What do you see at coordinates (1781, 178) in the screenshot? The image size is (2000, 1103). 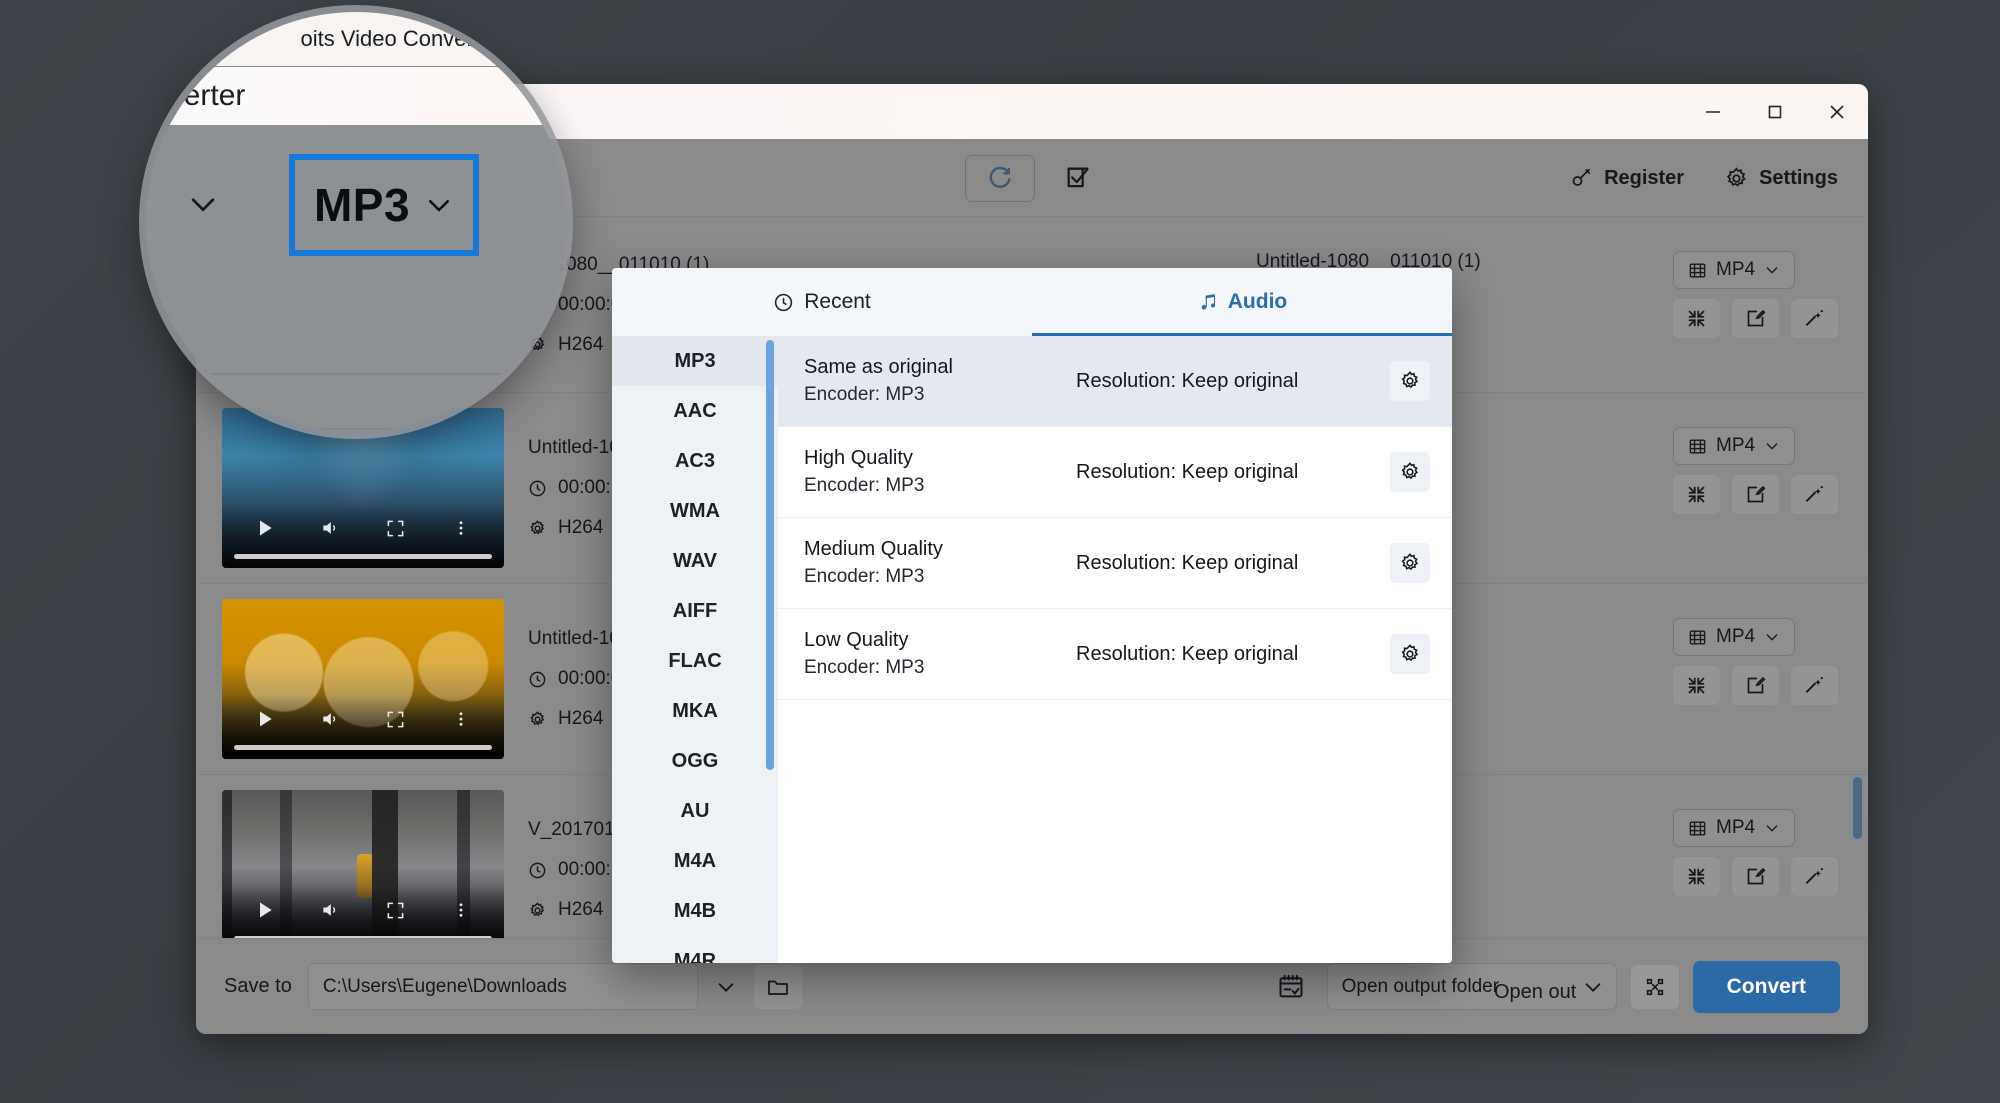 I see `settings-button: Settings` at bounding box center [1781, 178].